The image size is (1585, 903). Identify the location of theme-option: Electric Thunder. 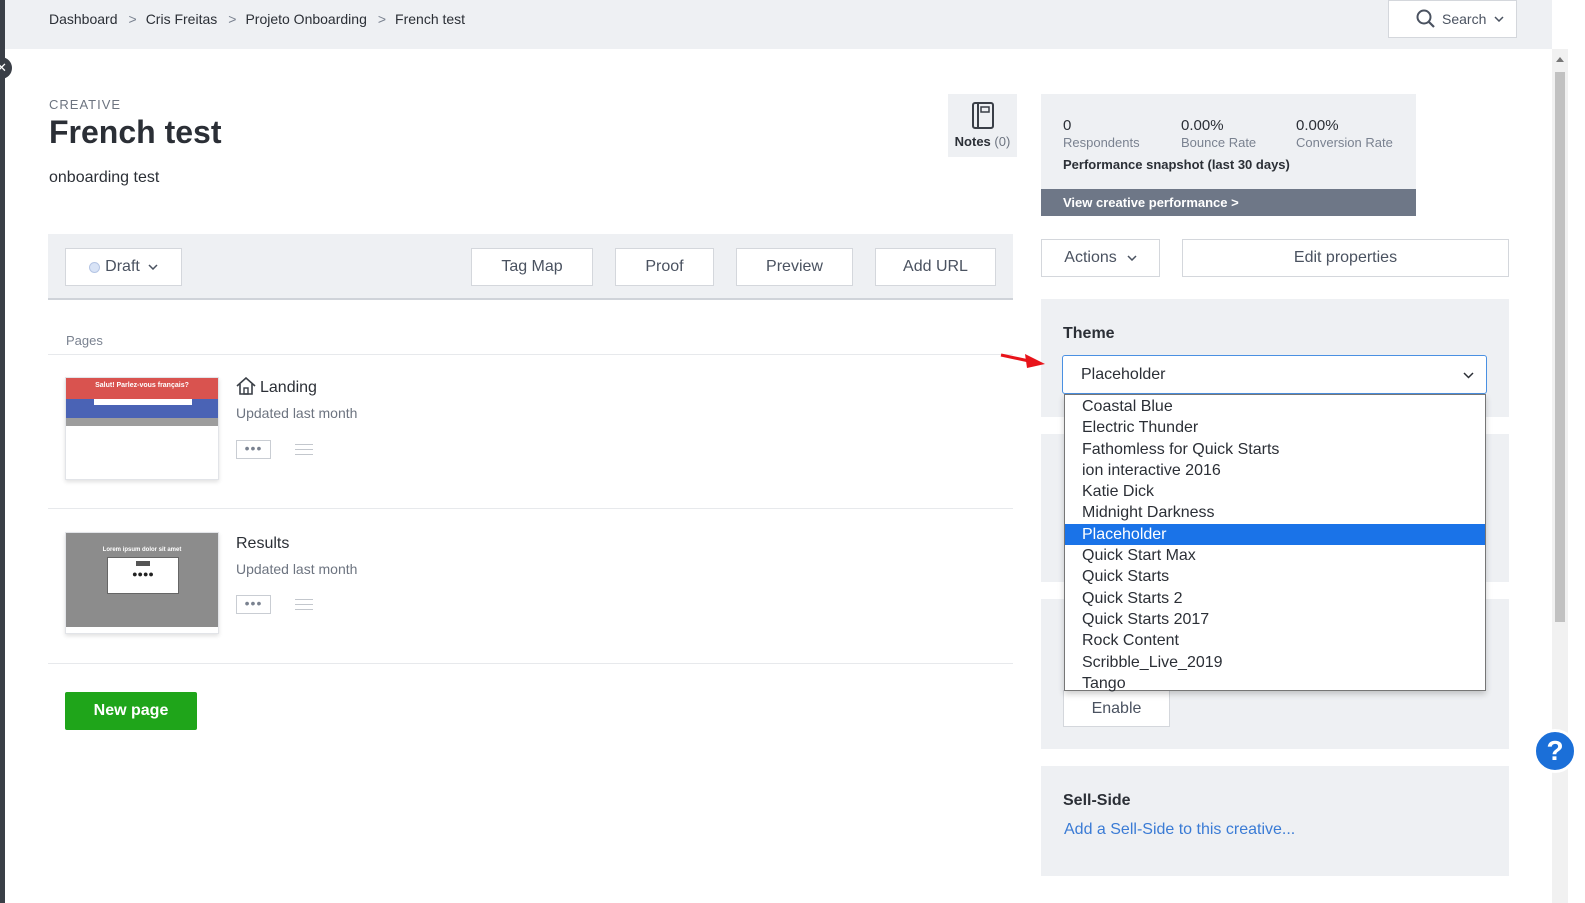
(1275, 427).